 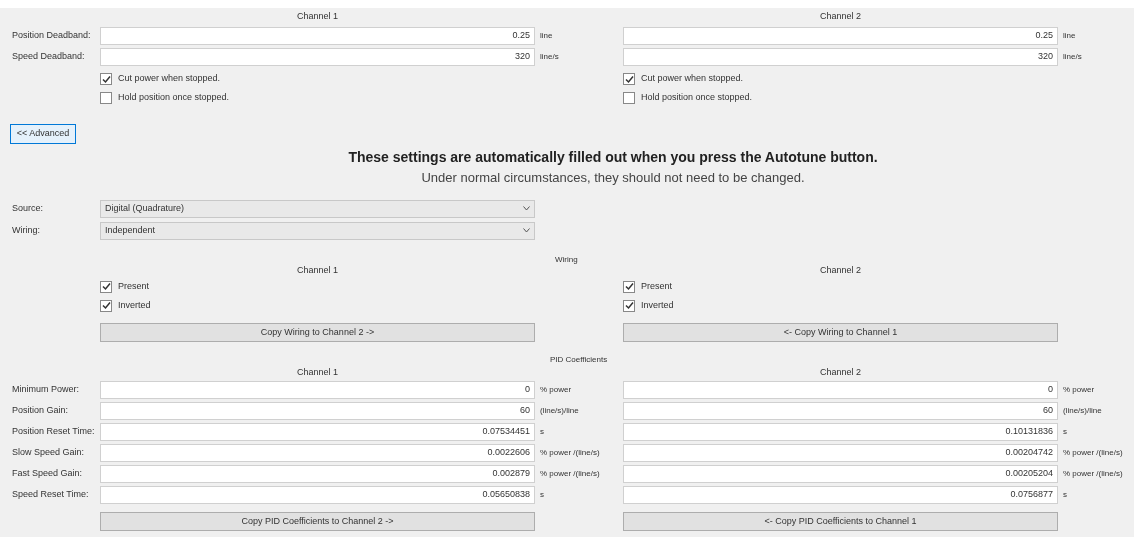 What do you see at coordinates (54, 431) in the screenshot?
I see `field-label: Position Reset Time:` at bounding box center [54, 431].